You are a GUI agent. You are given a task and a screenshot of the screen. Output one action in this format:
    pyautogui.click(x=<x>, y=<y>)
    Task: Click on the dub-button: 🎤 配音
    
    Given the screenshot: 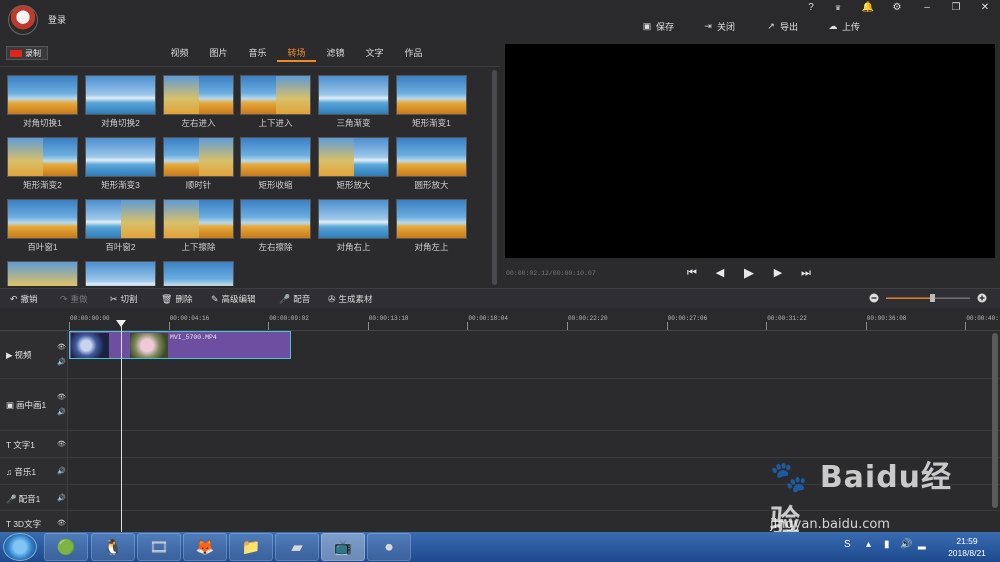 What is the action you would take?
    pyautogui.click(x=294, y=299)
    